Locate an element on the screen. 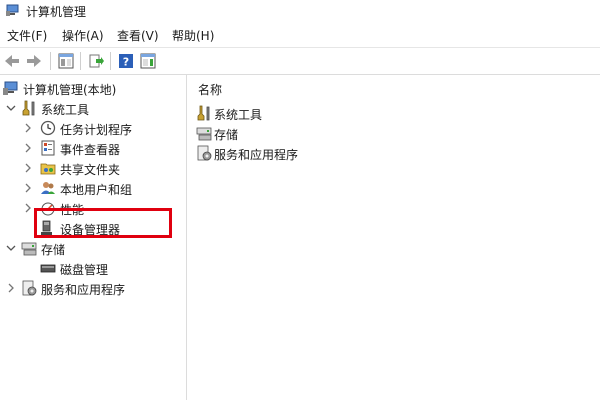  toolbar: ? is located at coordinates (300, 61).